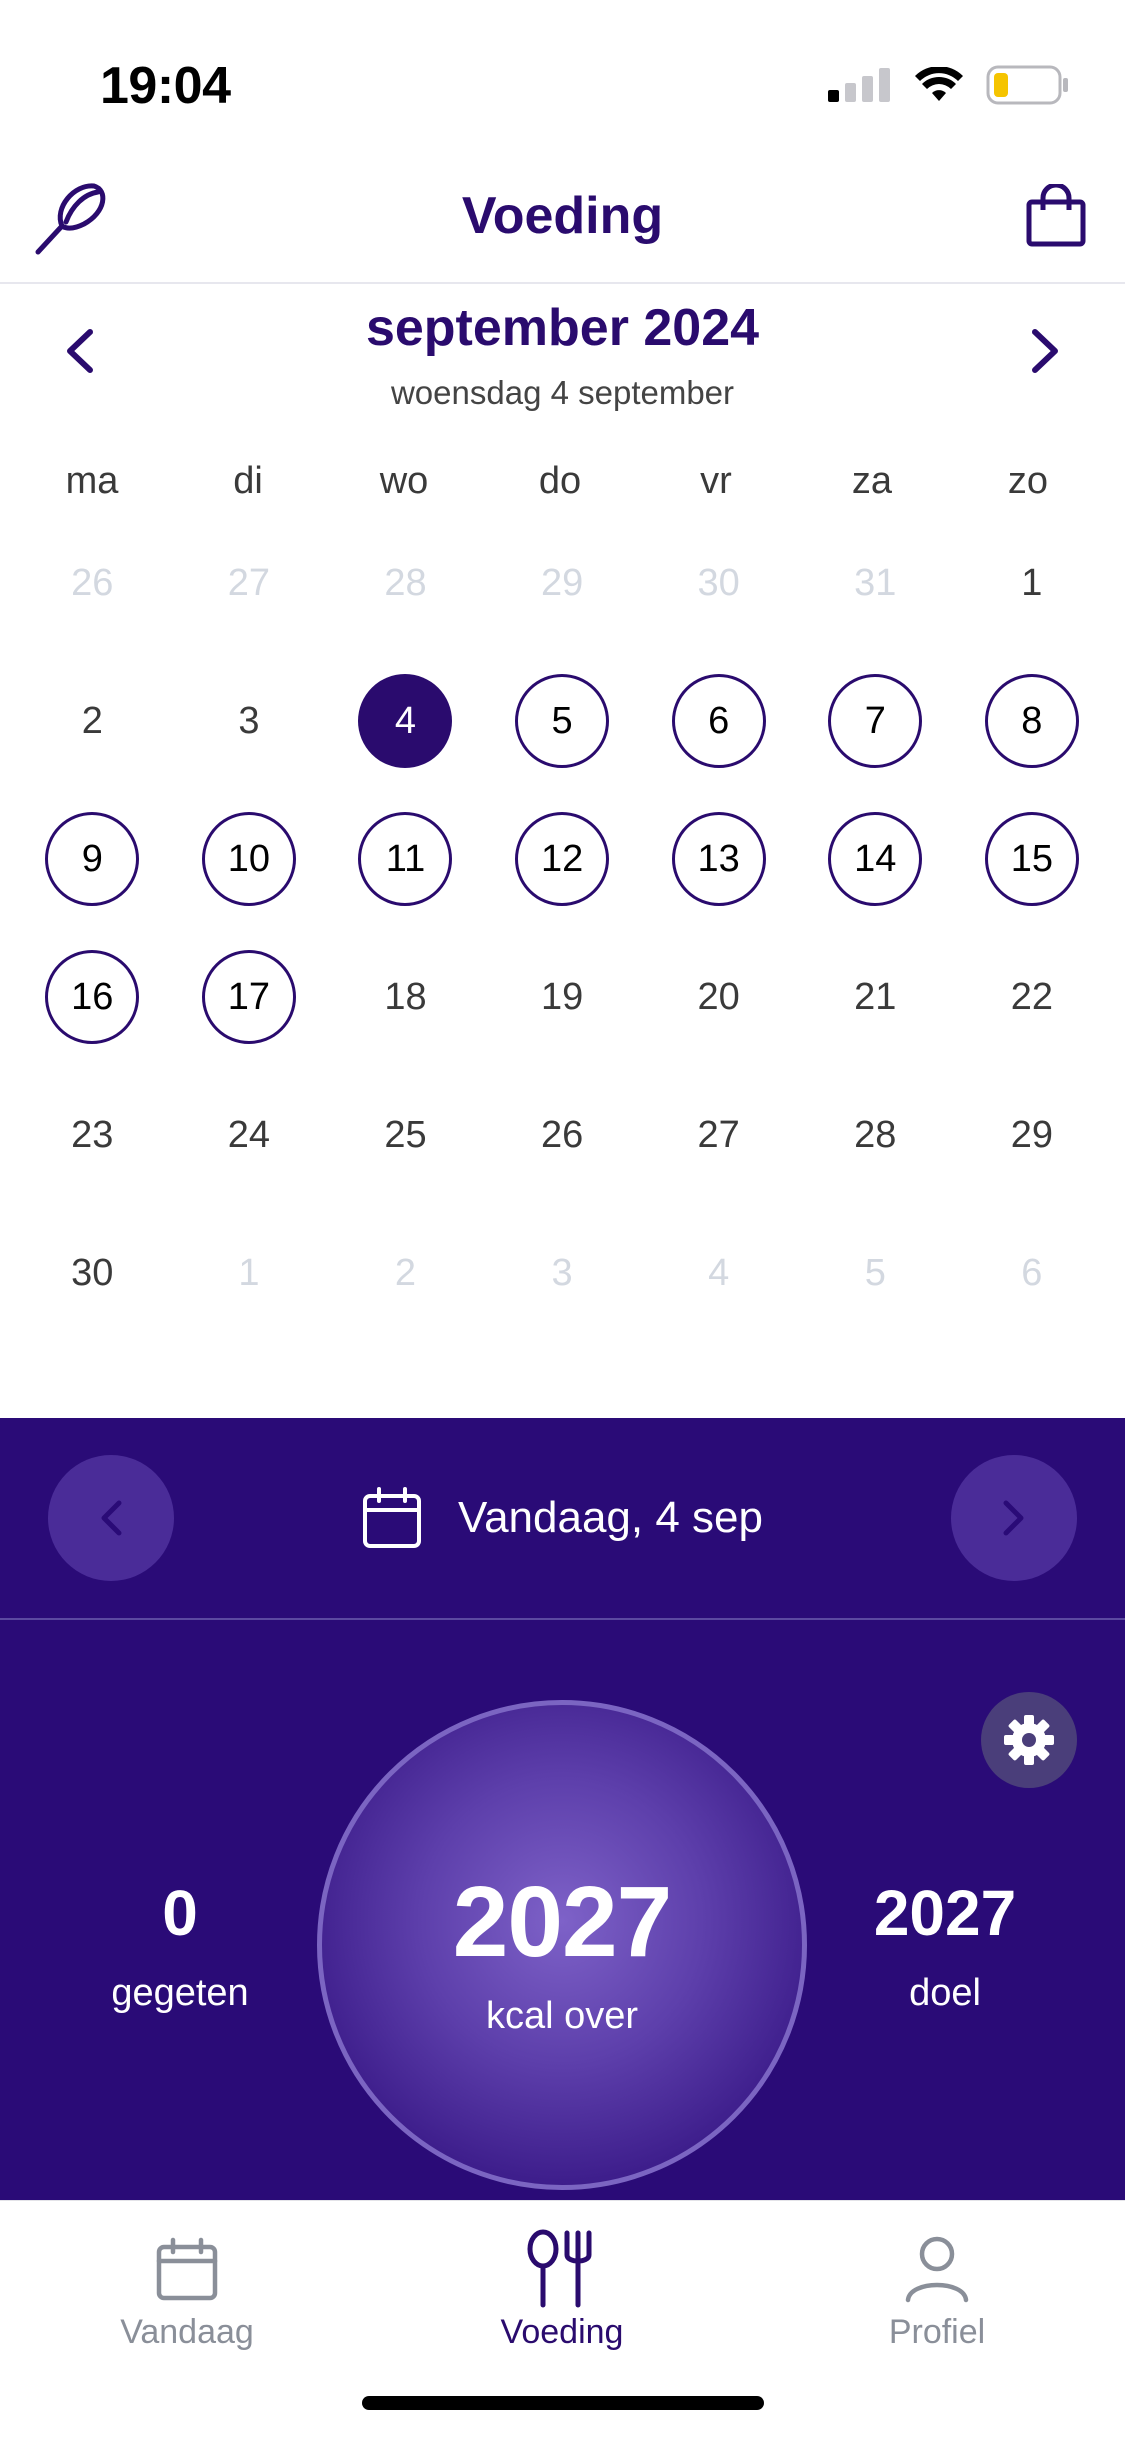 Image resolution: width=1125 pixels, height=2437 pixels. What do you see at coordinates (562, 997) in the screenshot?
I see `calendar-day: 19` at bounding box center [562, 997].